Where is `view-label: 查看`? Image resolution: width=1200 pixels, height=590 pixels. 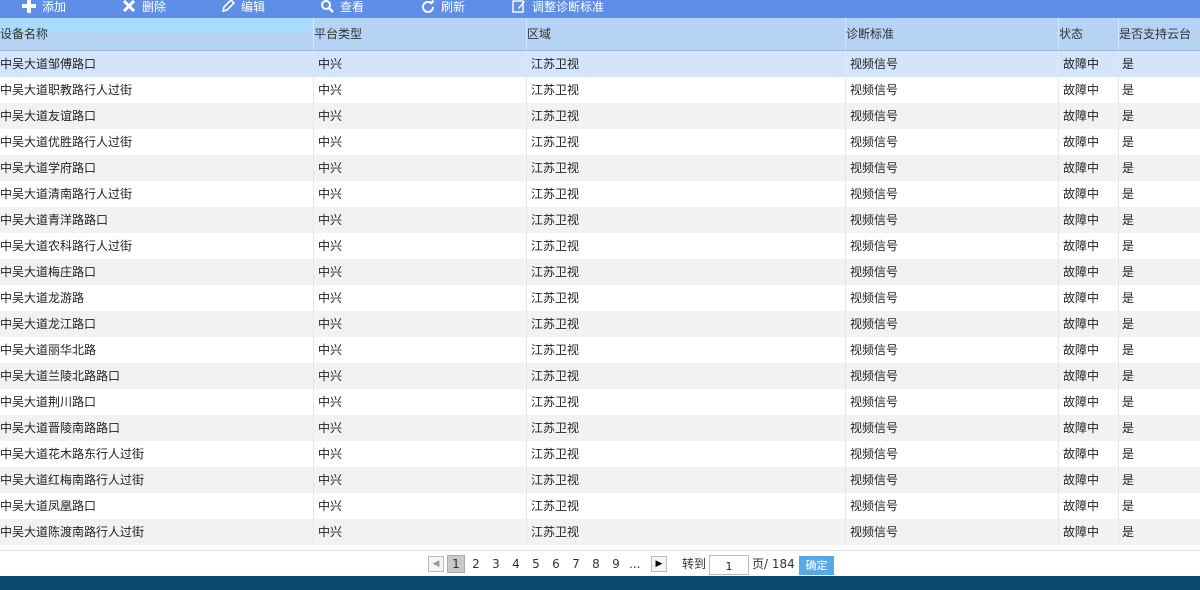
view-label: 查看 is located at coordinates (352, 7).